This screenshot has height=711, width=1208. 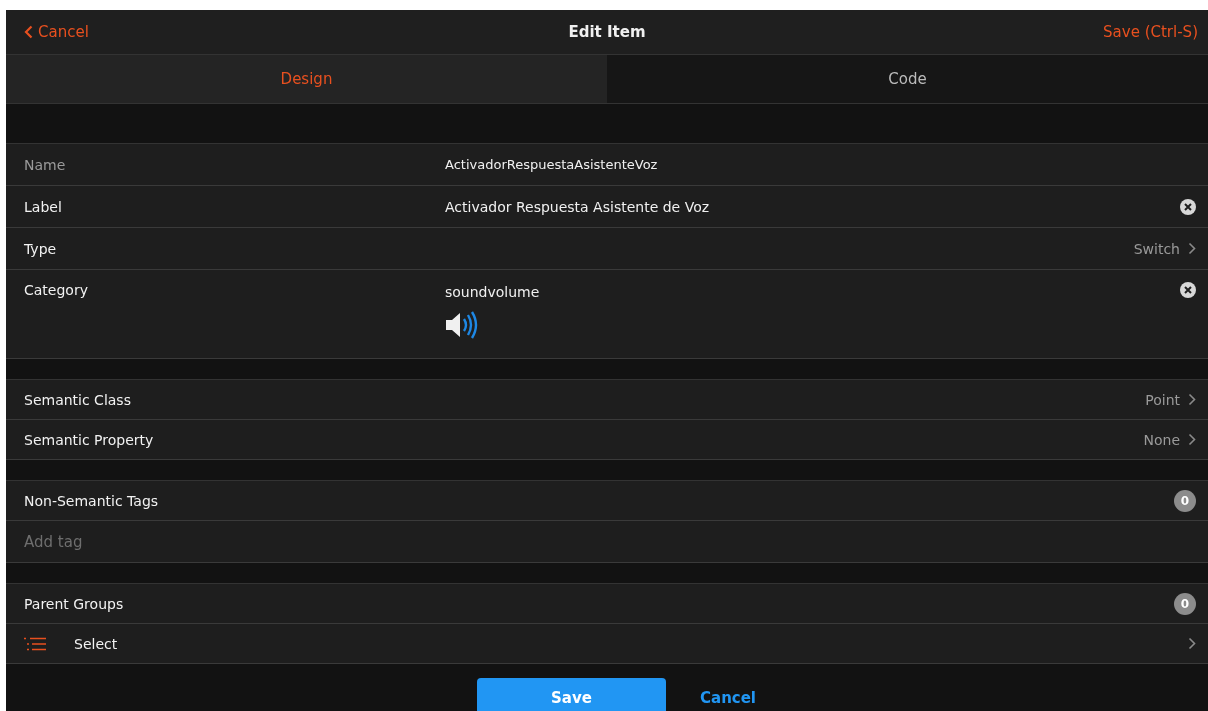 I want to click on chevron-left-icon, so click(x=28, y=32).